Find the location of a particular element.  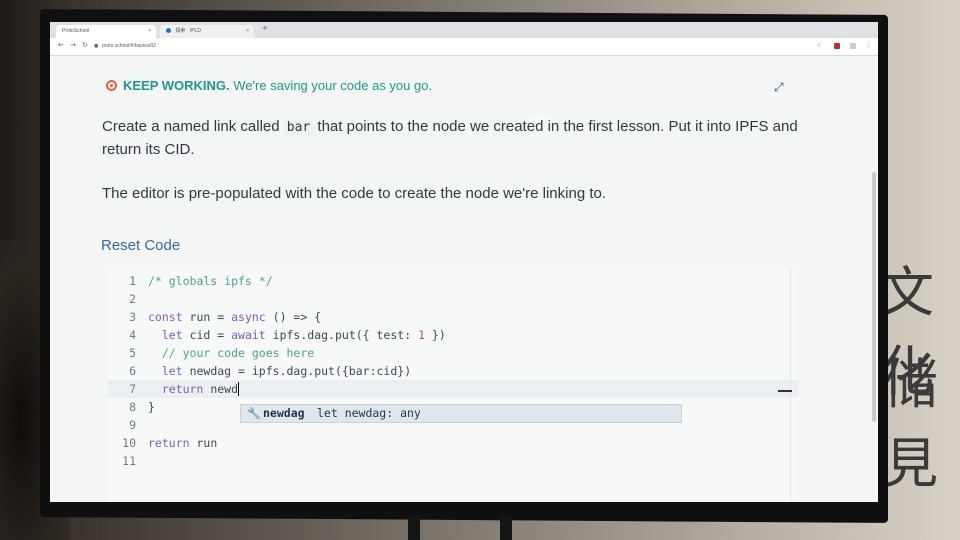

cursor-ruler-mark is located at coordinates (785, 391).